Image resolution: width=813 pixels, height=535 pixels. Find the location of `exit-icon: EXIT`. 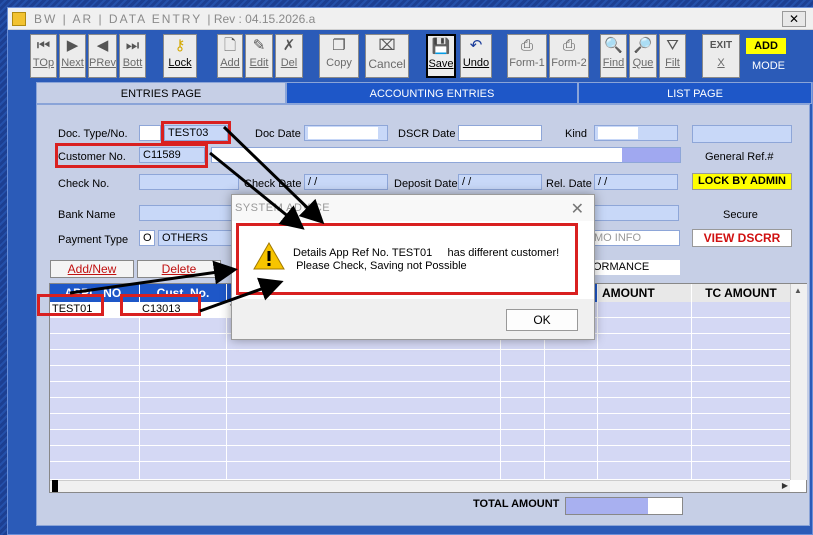

exit-icon: EXIT is located at coordinates (721, 45).